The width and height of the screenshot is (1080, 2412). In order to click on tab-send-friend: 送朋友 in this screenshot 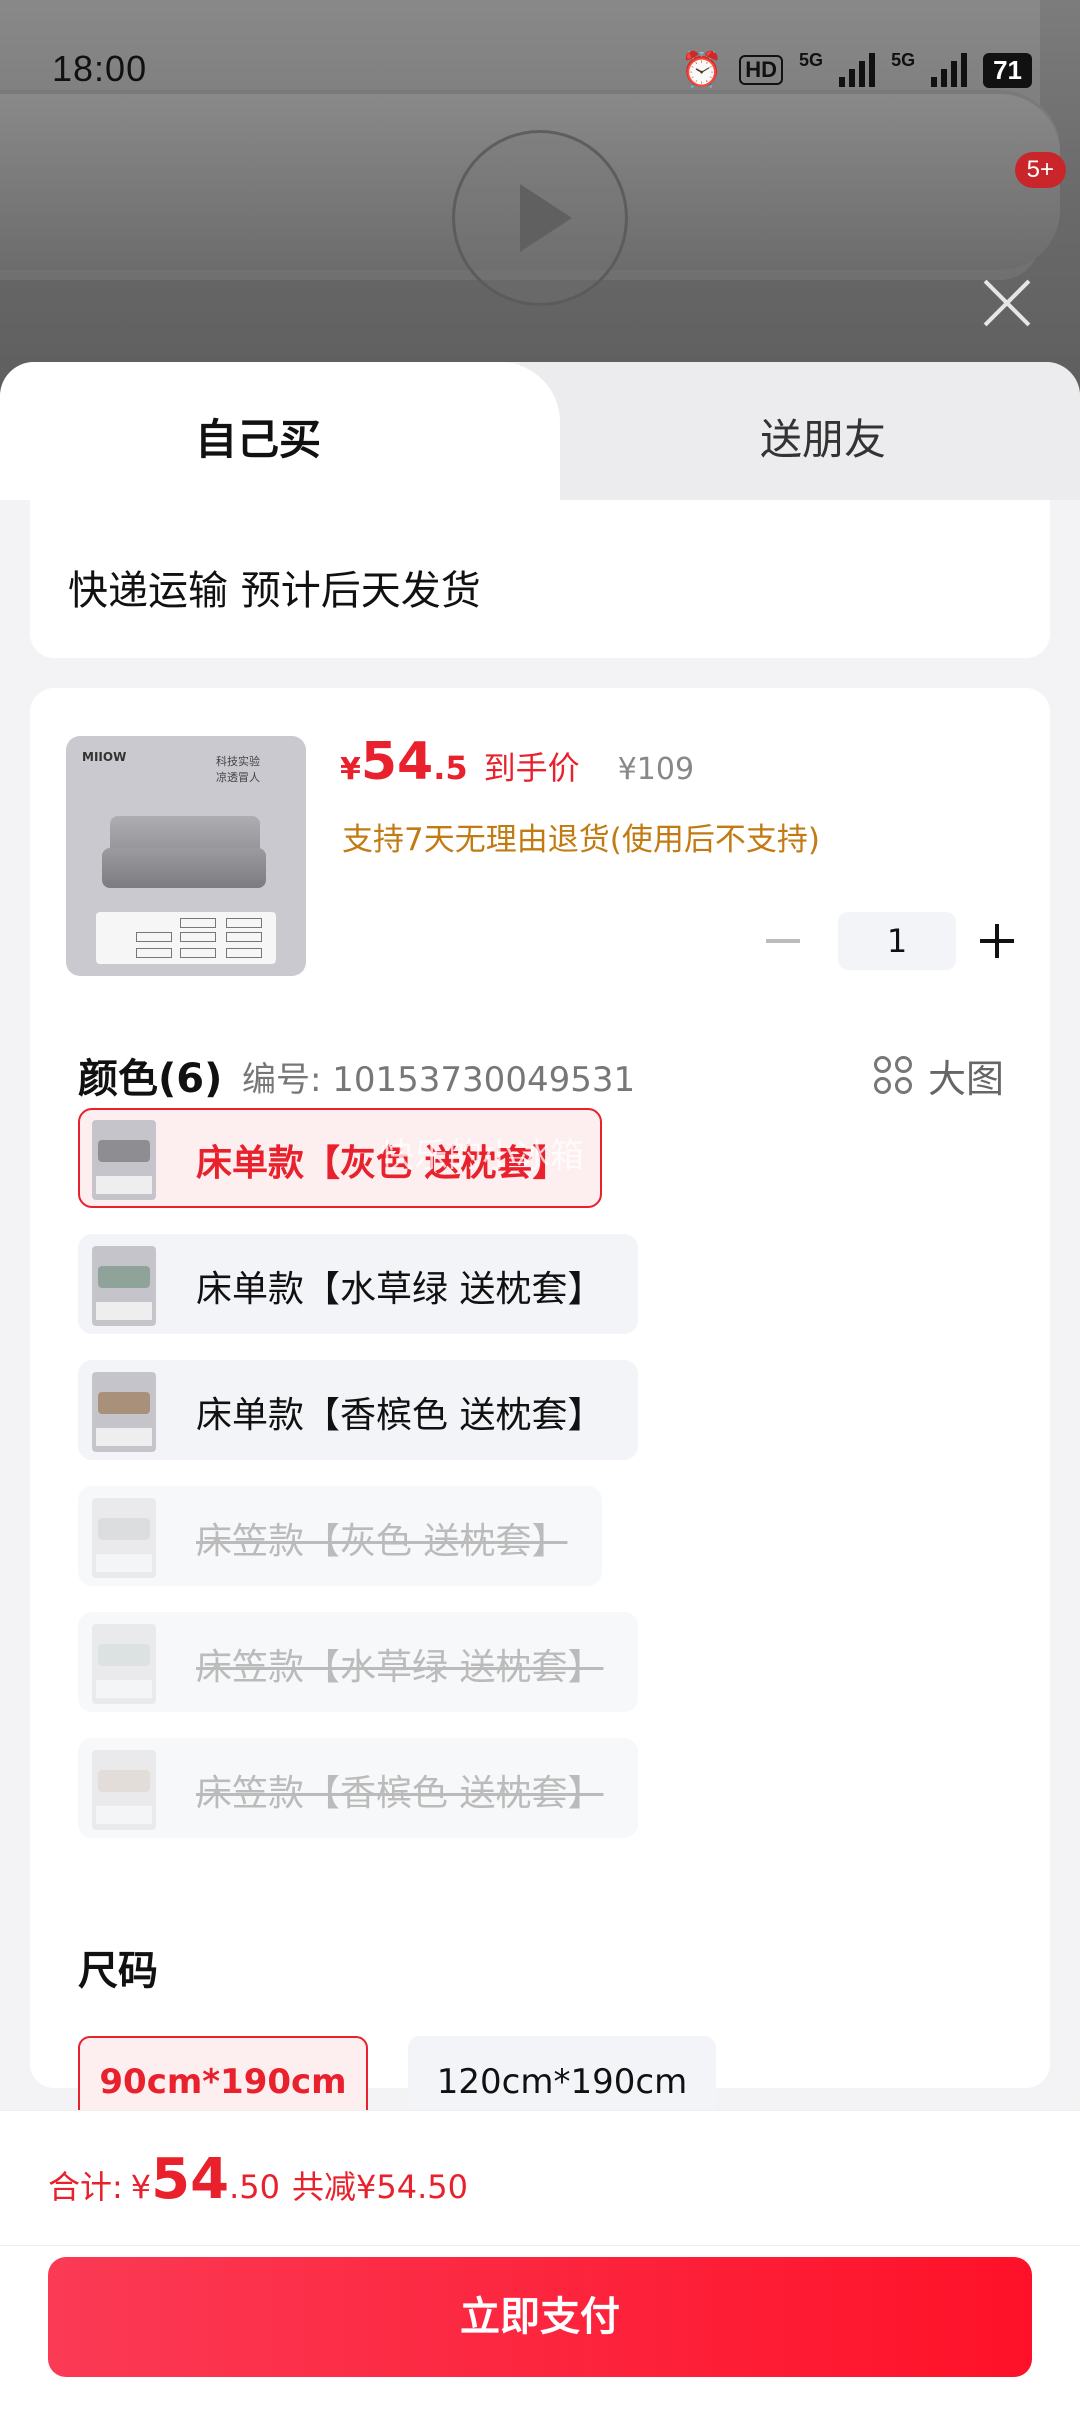, I will do `click(823, 436)`.